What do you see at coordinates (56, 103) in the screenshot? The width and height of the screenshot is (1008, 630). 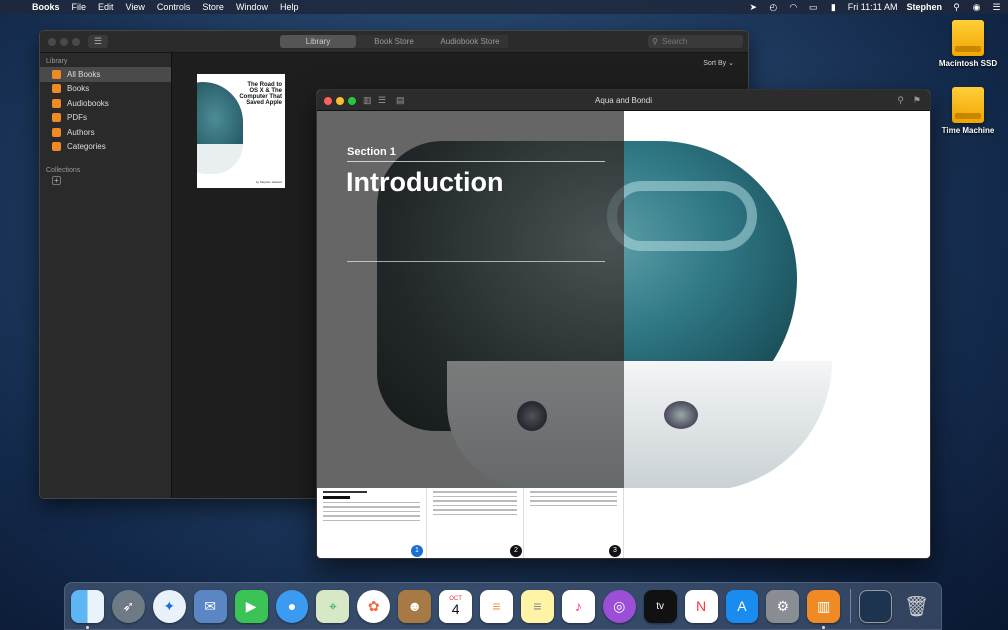 I see `headphones-icon` at bounding box center [56, 103].